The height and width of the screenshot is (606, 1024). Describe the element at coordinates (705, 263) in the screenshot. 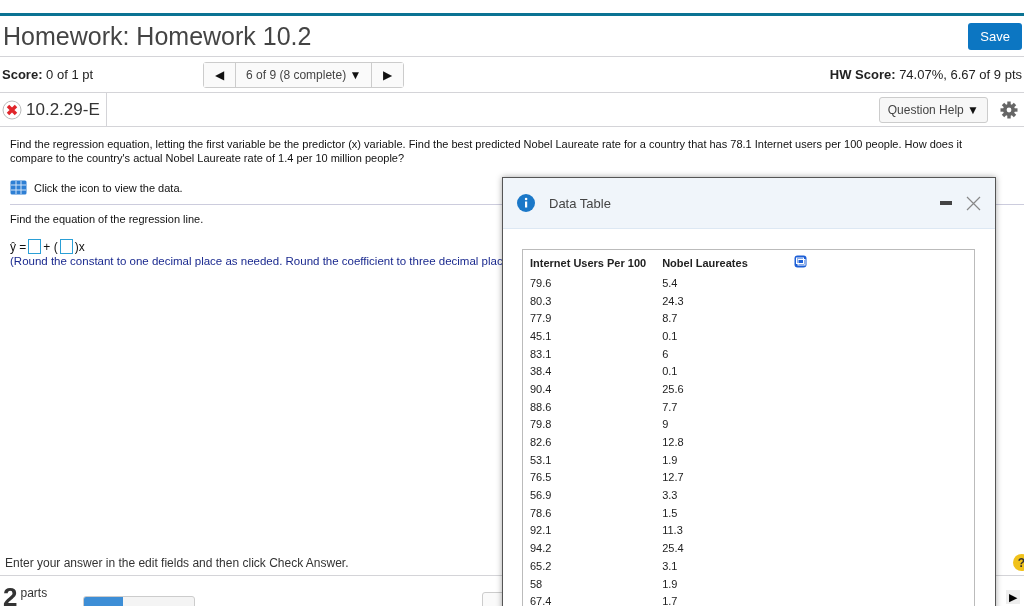

I see `column-header: Nobel Laureates` at that location.